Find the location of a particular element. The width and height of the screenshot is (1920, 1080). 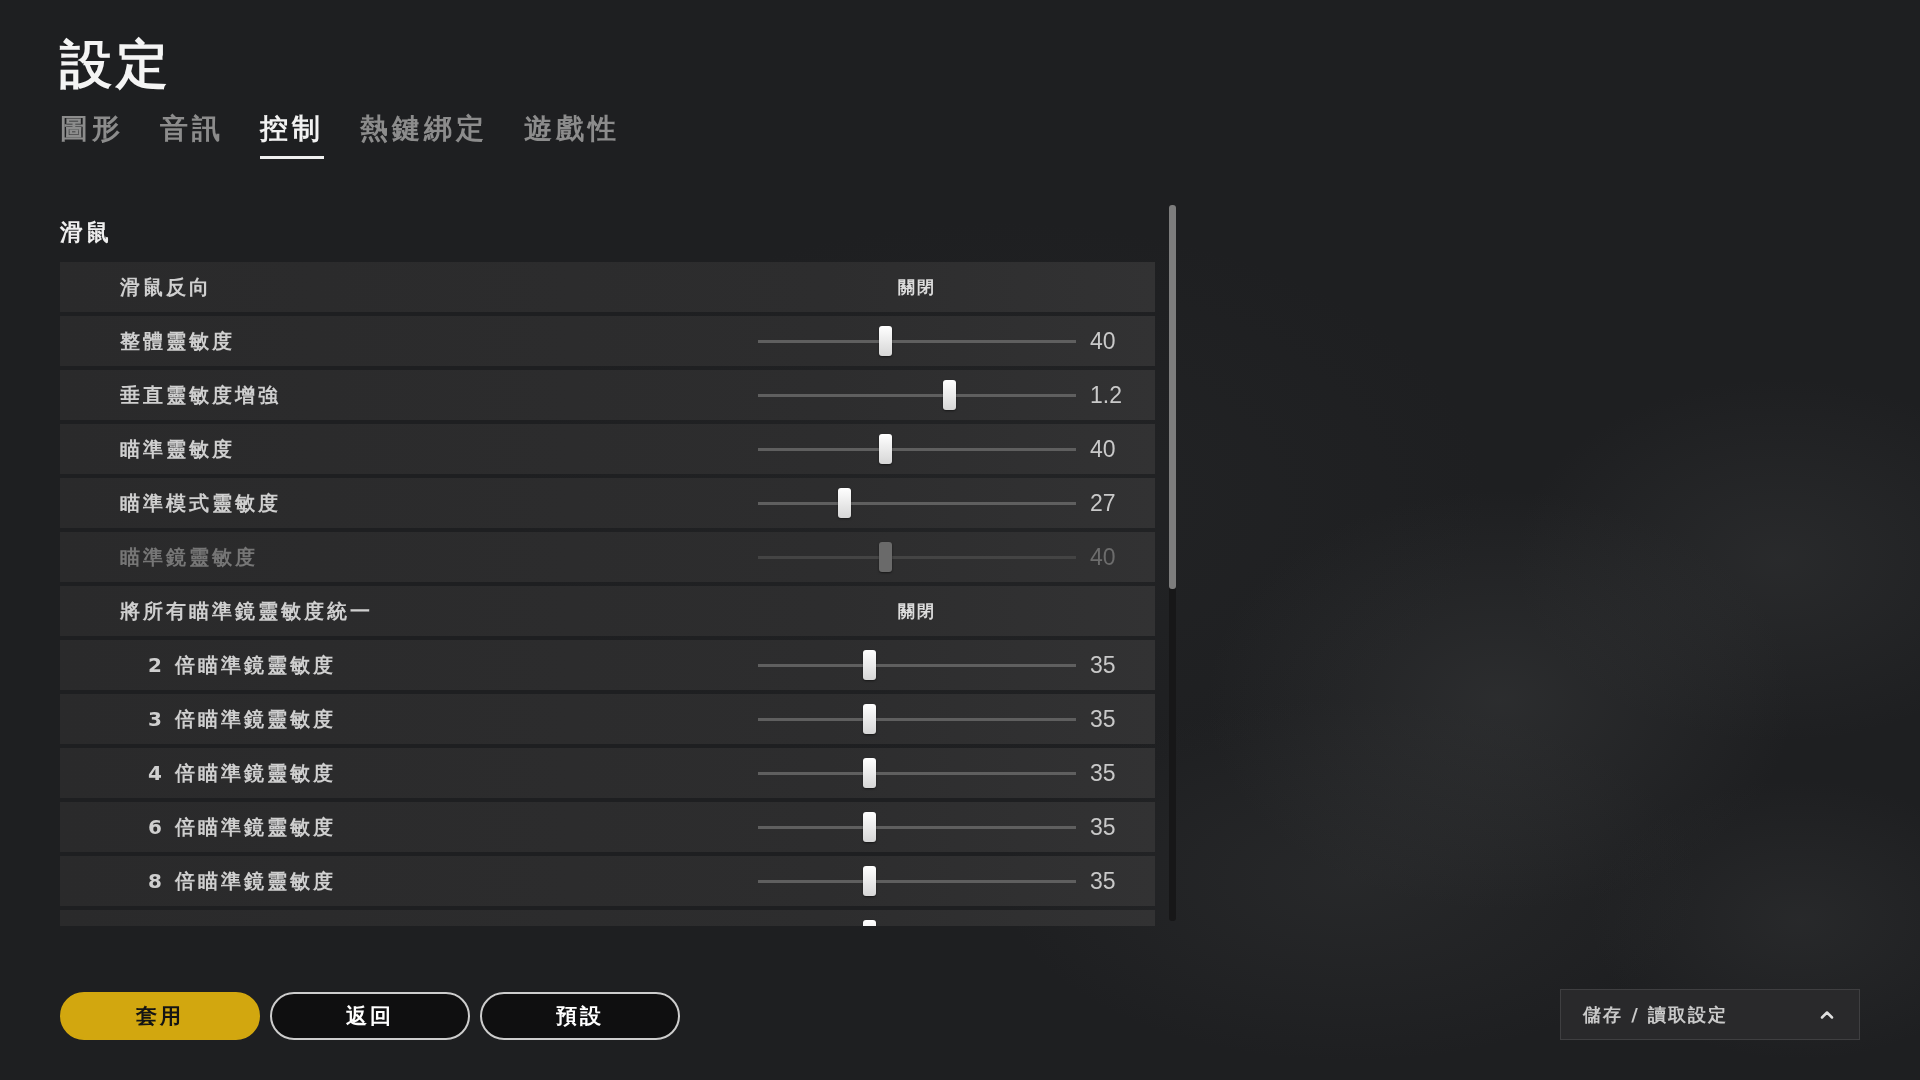

setting-label: 將所有瞄準鏡靈敏度統一 is located at coordinates (246, 611).